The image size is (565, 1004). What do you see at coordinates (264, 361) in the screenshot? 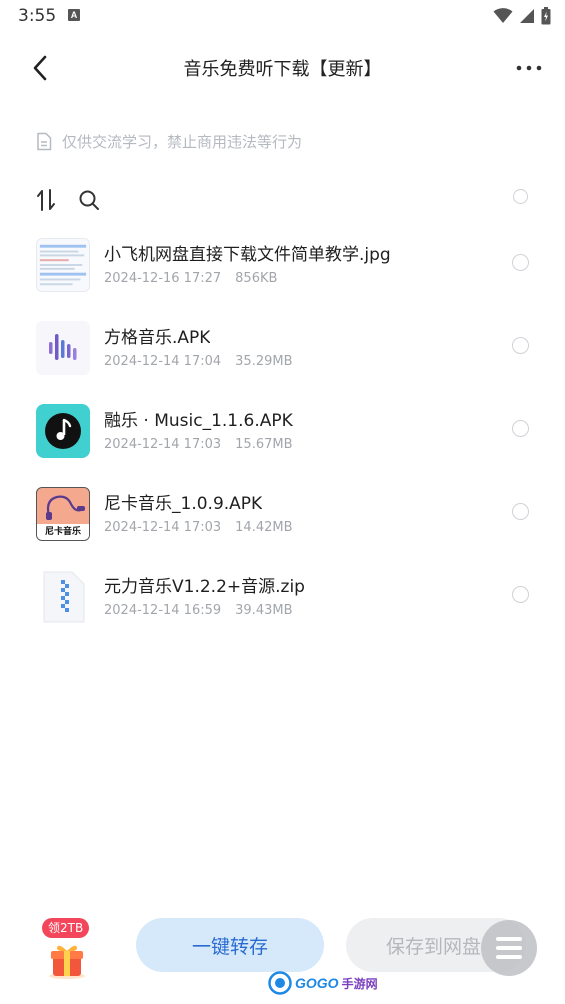
I see `file-size: 35.29MB` at bounding box center [264, 361].